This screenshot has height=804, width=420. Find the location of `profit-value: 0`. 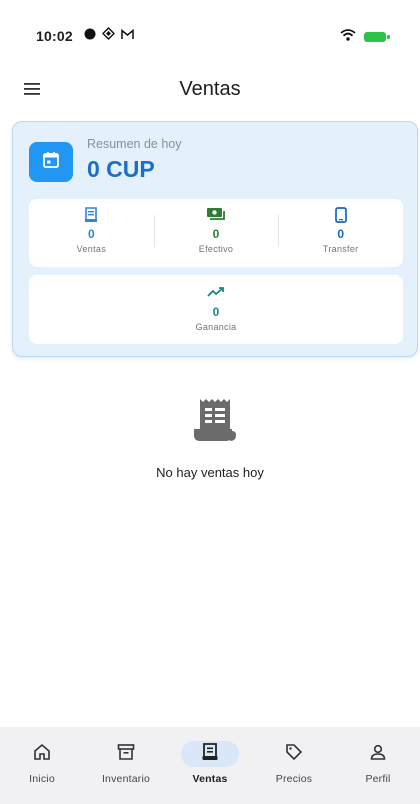

profit-value: 0 is located at coordinates (216, 312).